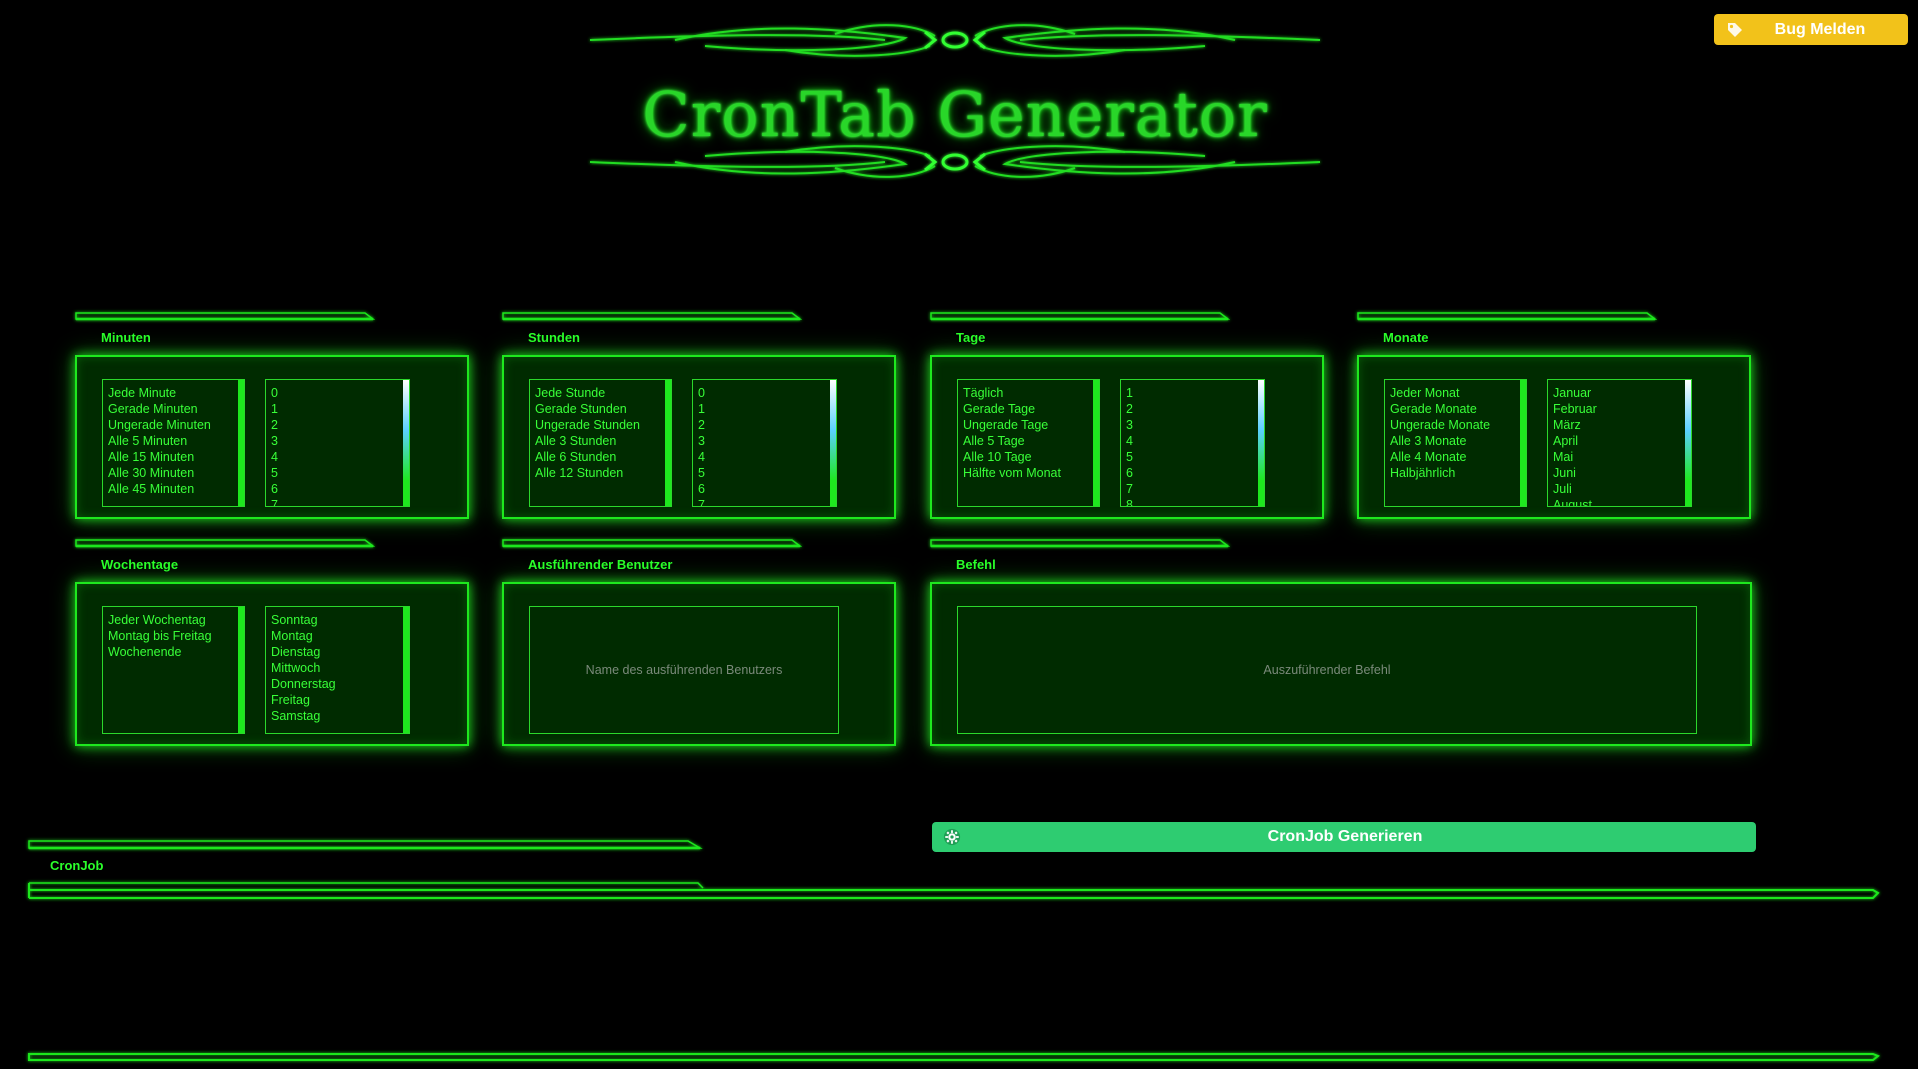  Describe the element at coordinates (340, 700) in the screenshot. I see `list-item: Freitag` at that location.